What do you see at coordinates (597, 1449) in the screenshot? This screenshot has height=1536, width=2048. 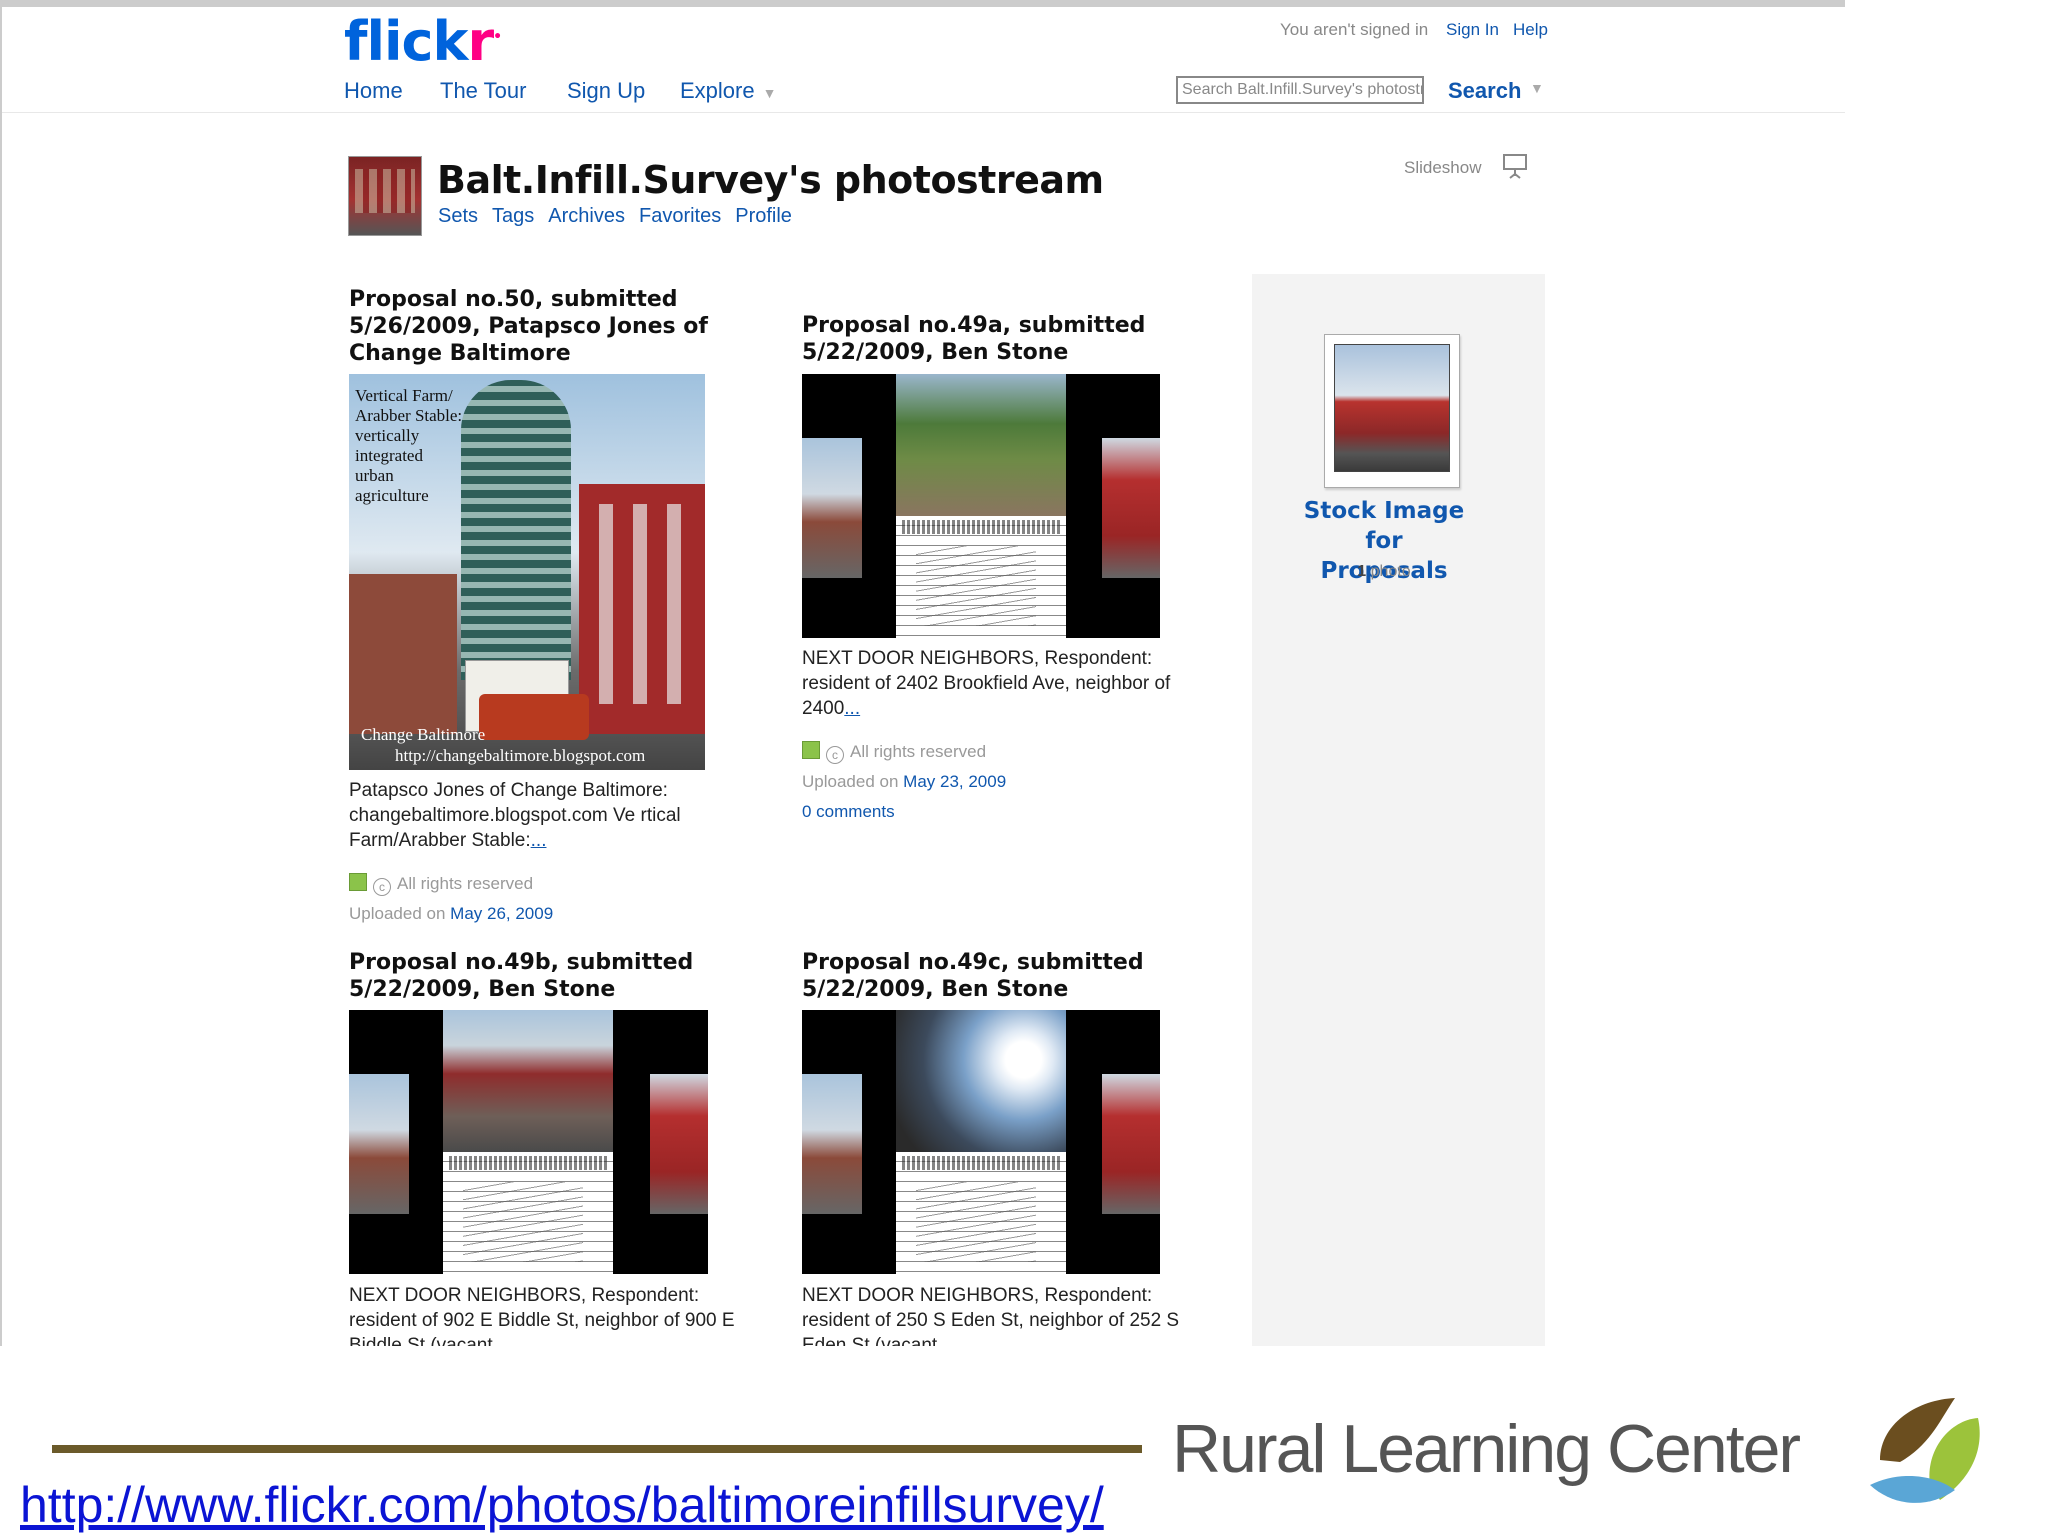 I see `footer-rule` at bounding box center [597, 1449].